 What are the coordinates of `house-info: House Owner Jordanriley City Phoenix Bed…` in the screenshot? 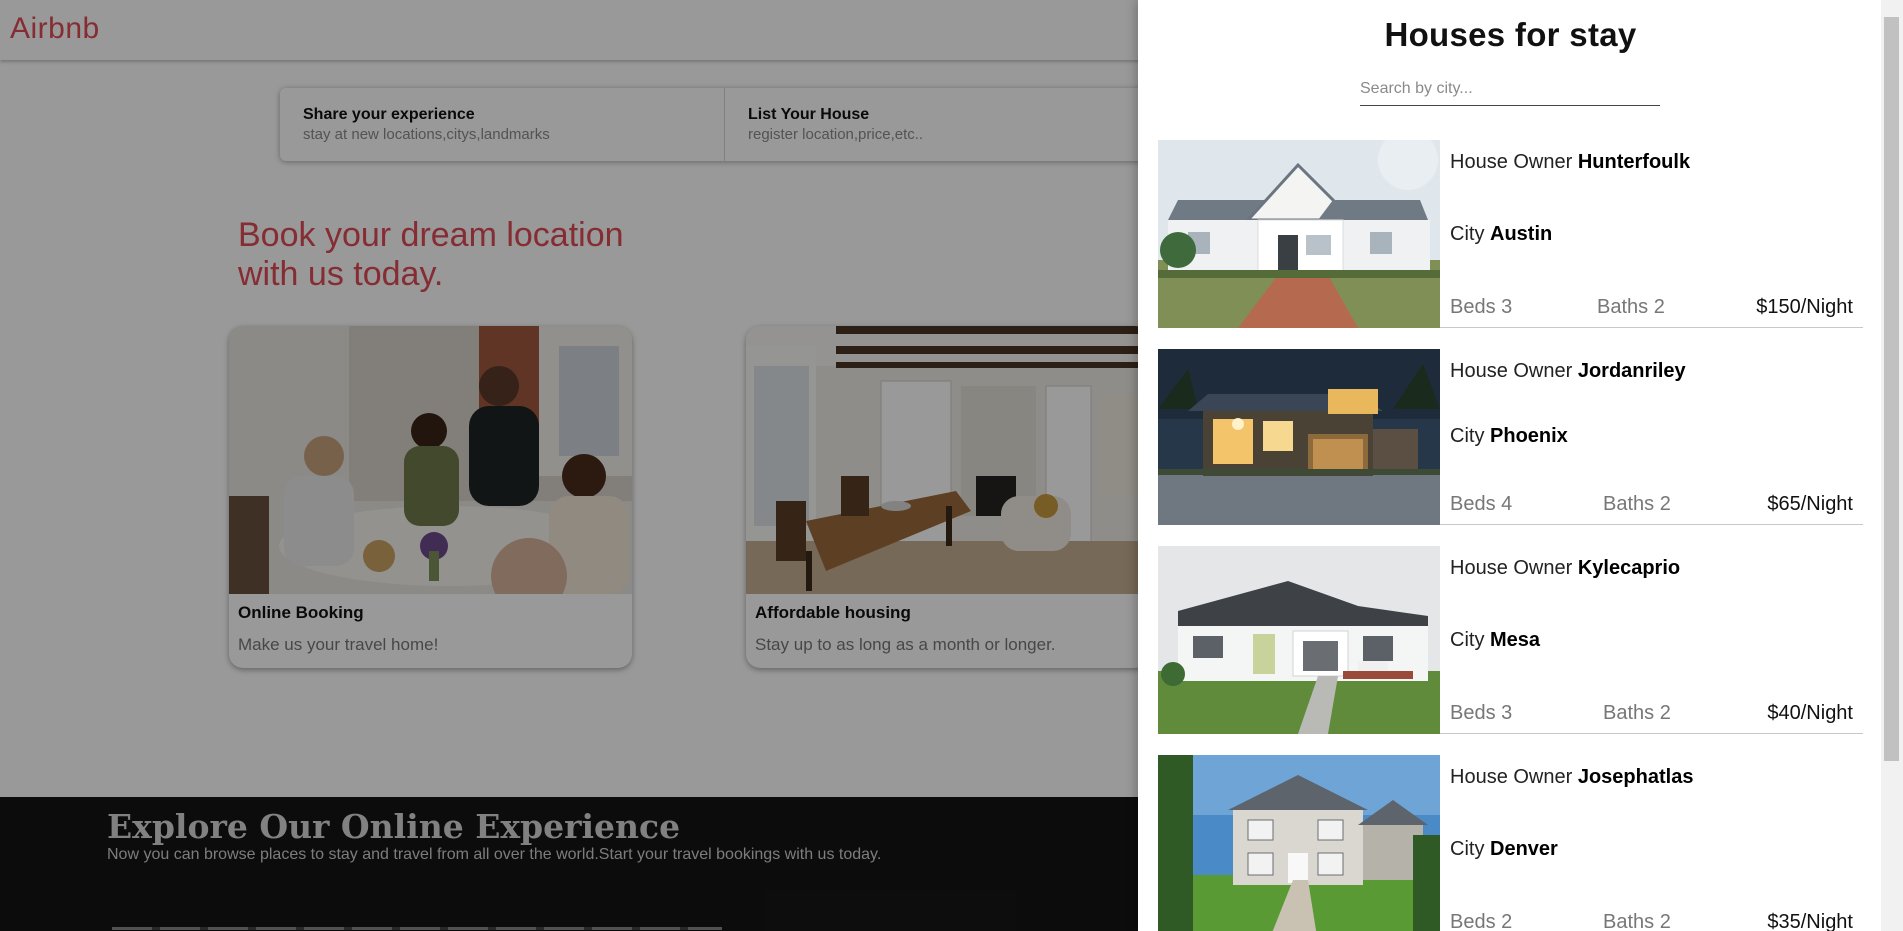 It's located at (1651, 436).